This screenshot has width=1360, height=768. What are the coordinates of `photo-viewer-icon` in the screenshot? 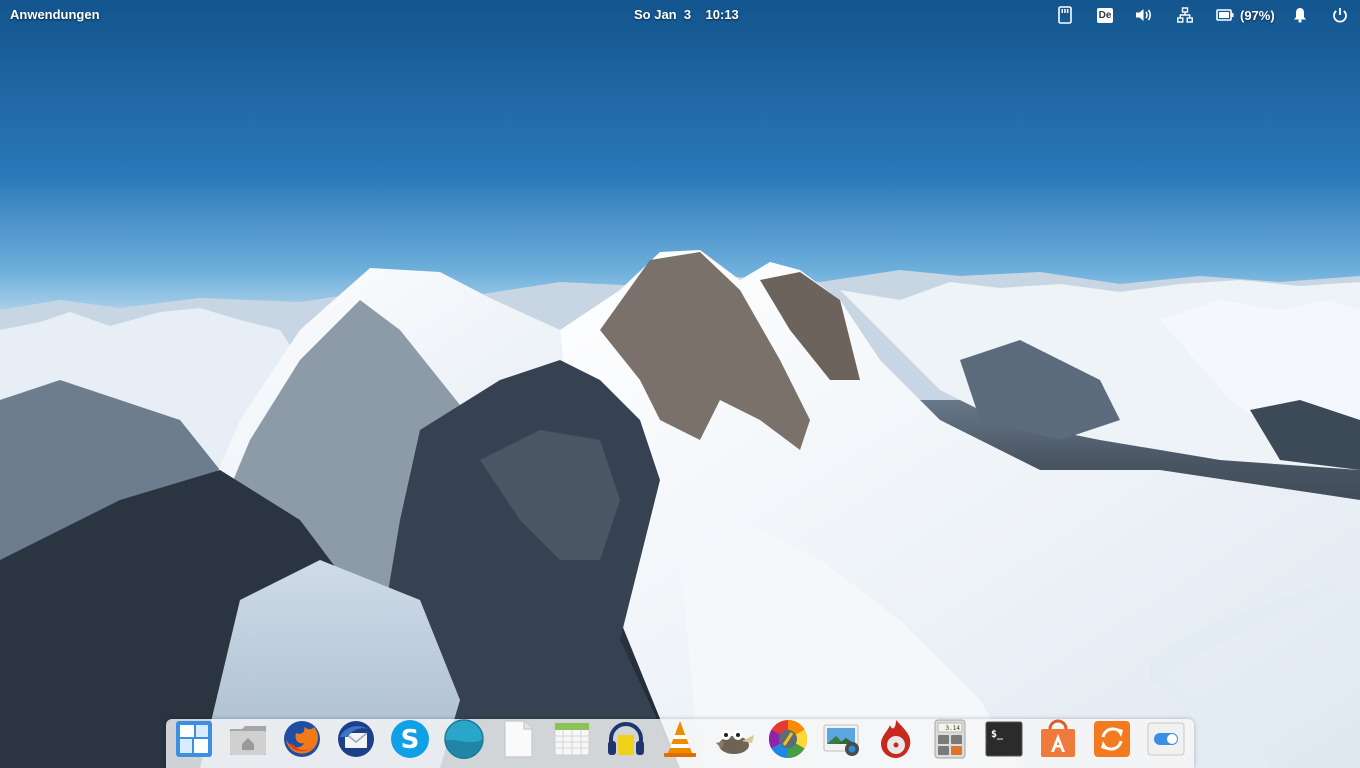 It's located at (841, 740).